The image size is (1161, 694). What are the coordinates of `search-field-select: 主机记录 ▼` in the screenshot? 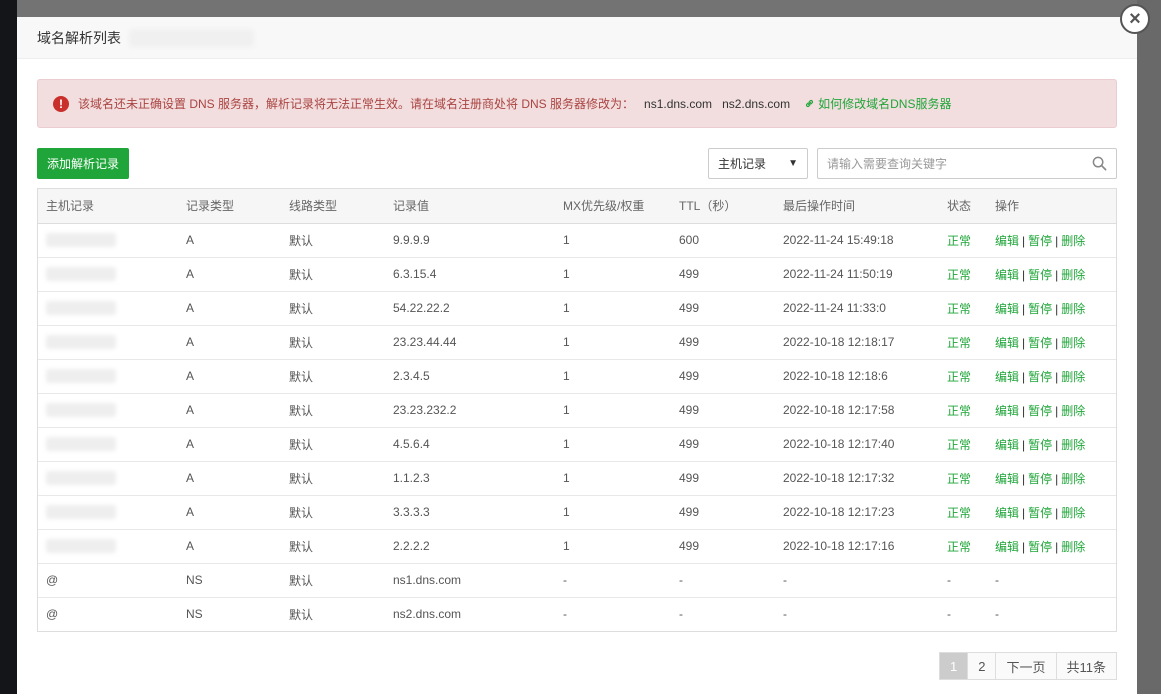 It's located at (758, 163).